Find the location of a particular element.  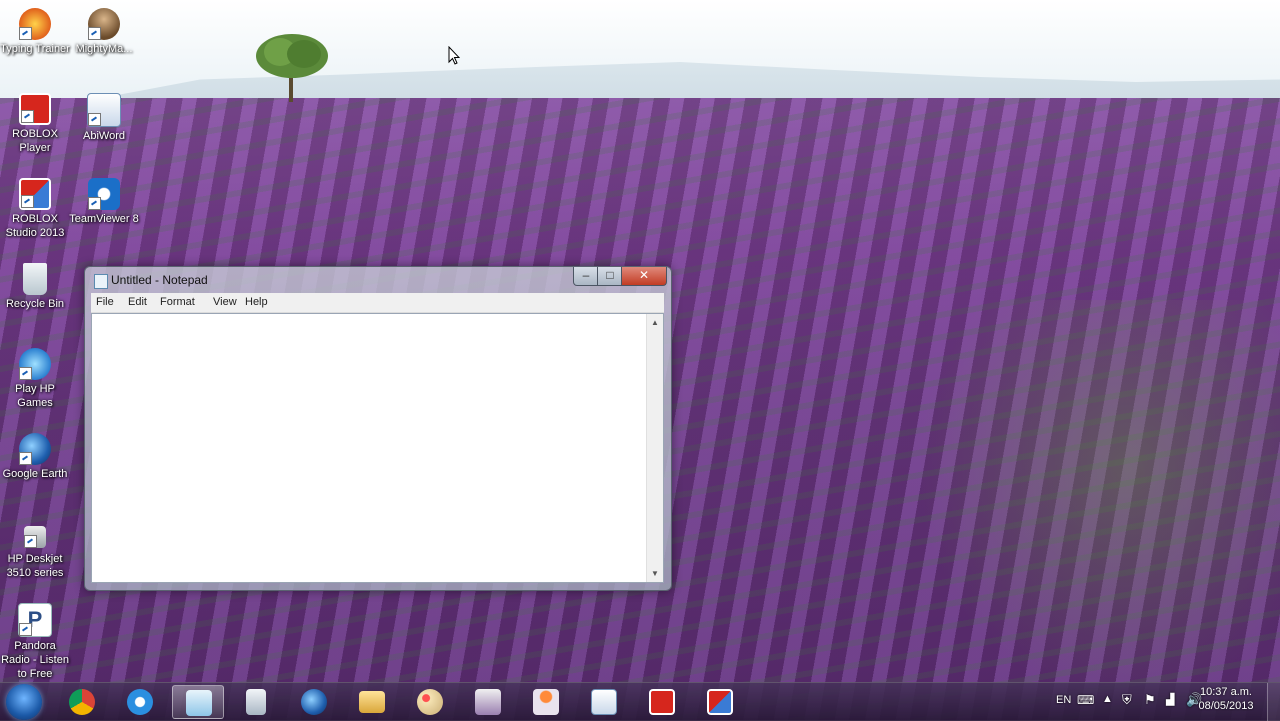

network-signal-icon: ▟ is located at coordinates (1170, 699).